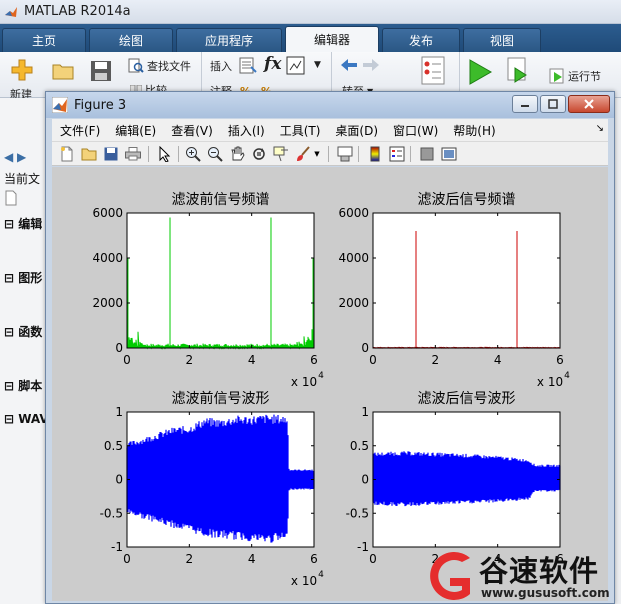 The width and height of the screenshot is (621, 604). Describe the element at coordinates (467, 399) in the screenshot. I see `subplot-title: 滤波后信号波形` at that location.